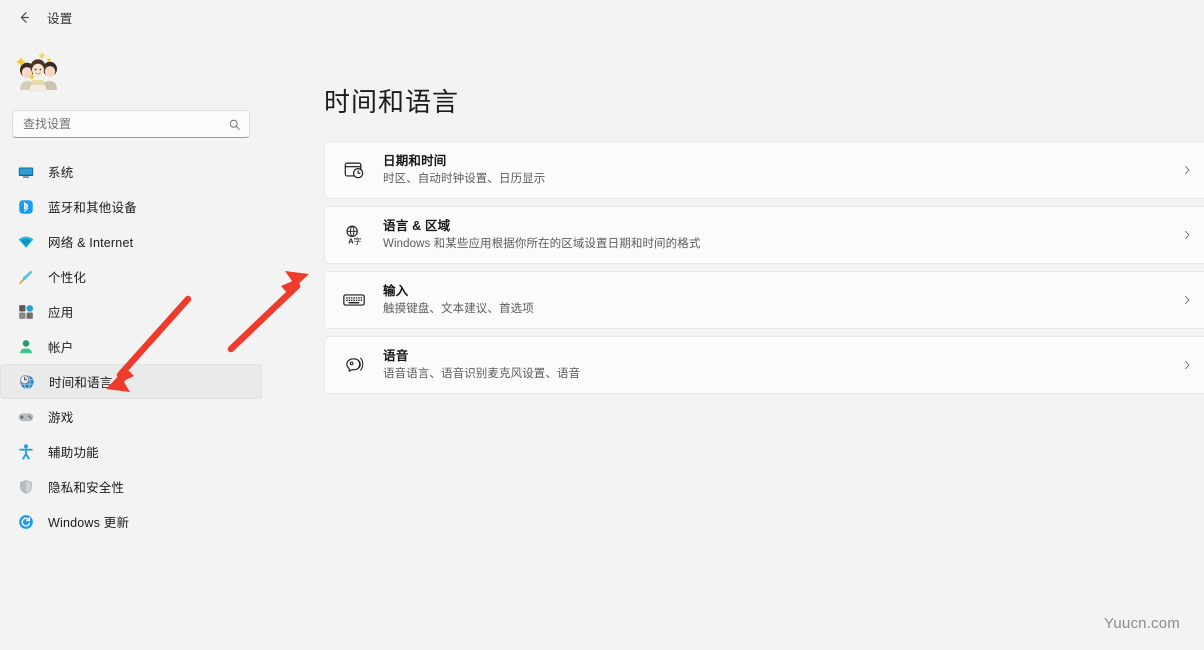  Describe the element at coordinates (782, 365) in the screenshot. I see `card-text: 语音 语音语言、语音识别麦克风设置、语音` at that location.